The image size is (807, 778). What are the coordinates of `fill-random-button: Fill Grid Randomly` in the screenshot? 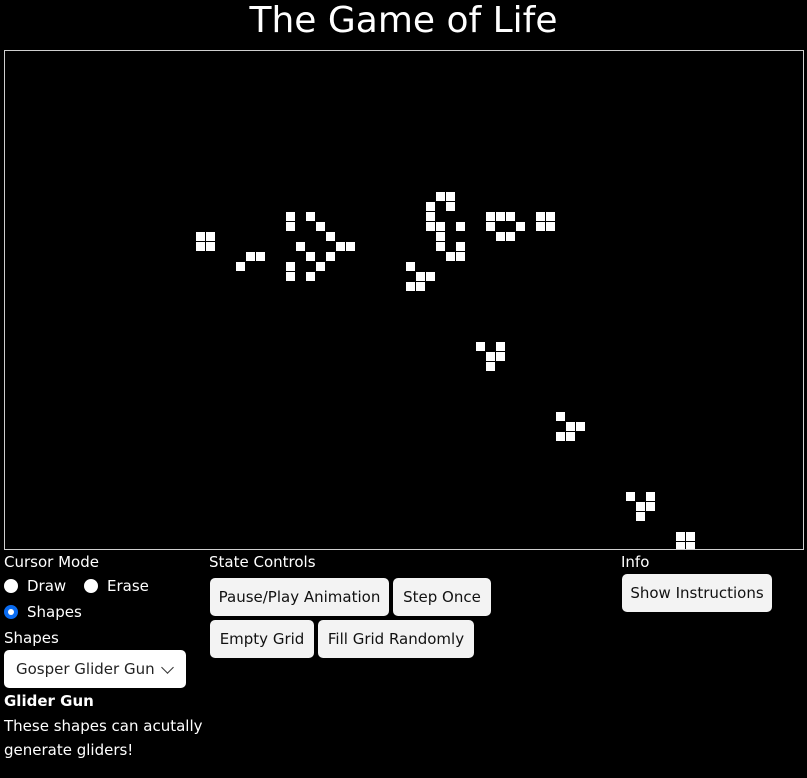 It's located at (396, 639).